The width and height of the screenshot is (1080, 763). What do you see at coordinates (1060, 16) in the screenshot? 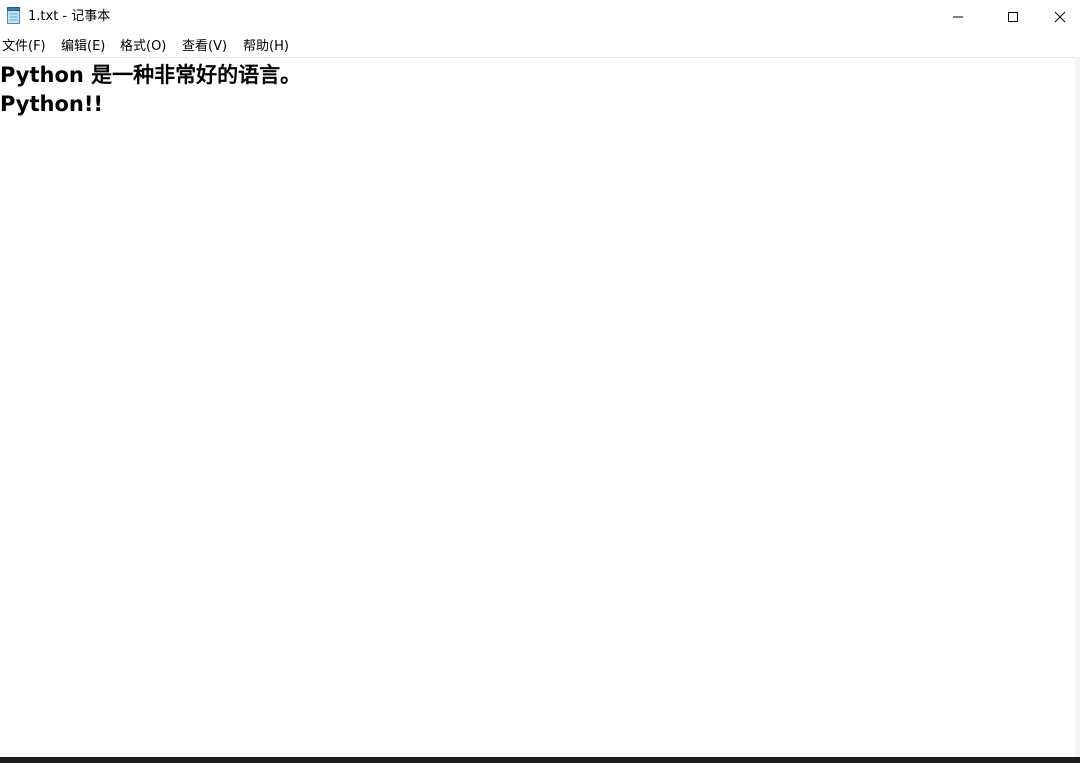
I see `close-button` at bounding box center [1060, 16].